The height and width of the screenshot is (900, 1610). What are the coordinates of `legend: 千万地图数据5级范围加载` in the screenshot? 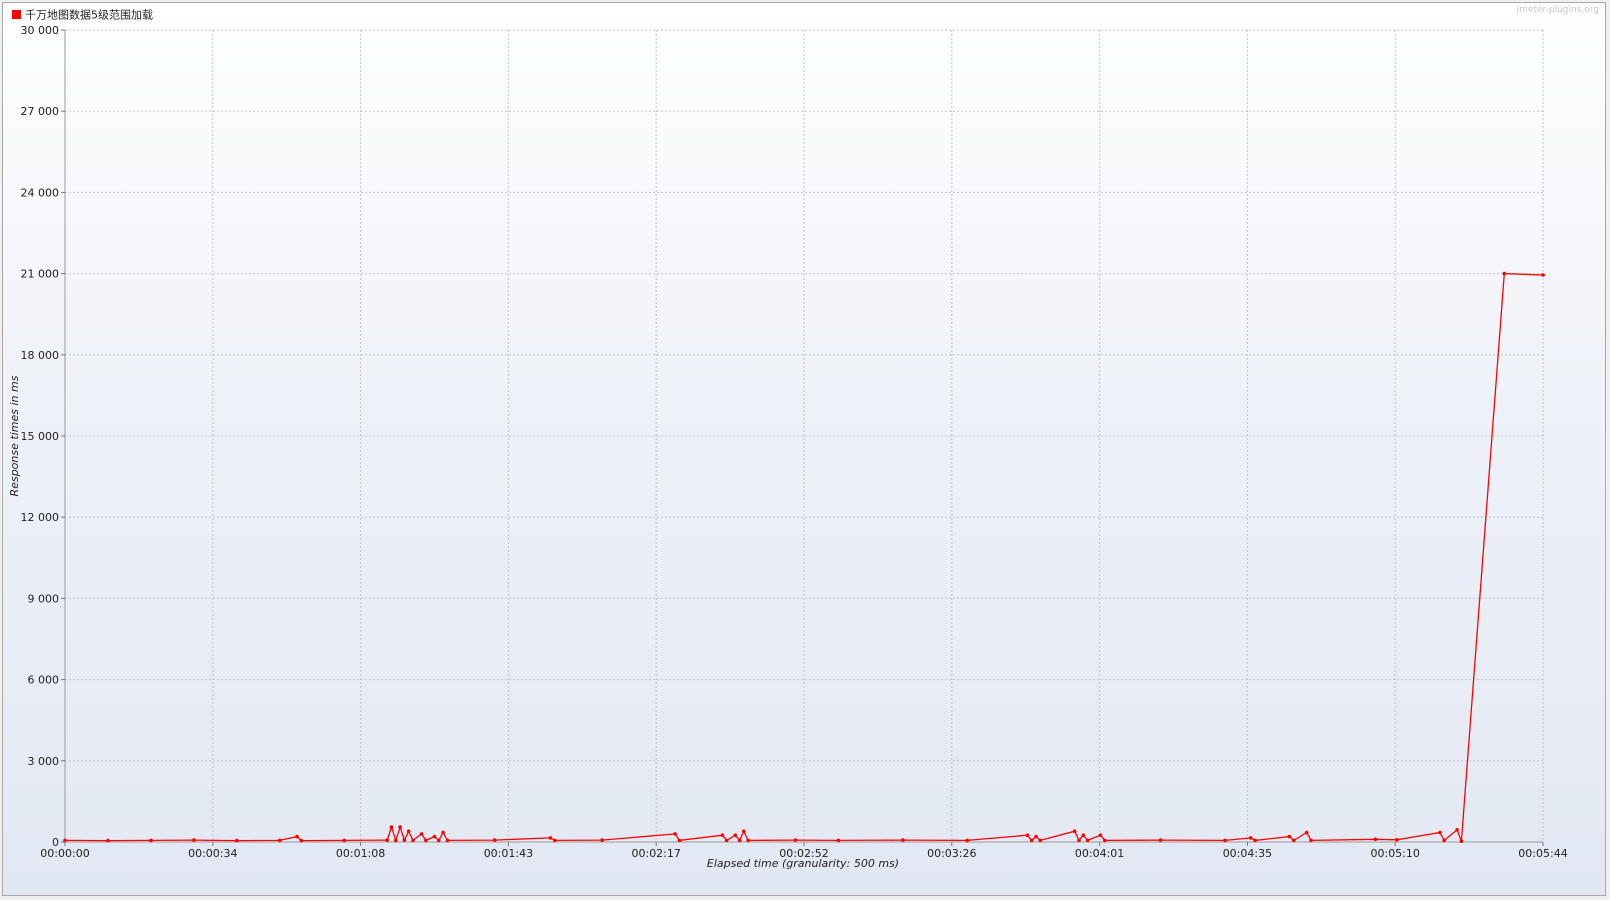 It's located at (82, 15).